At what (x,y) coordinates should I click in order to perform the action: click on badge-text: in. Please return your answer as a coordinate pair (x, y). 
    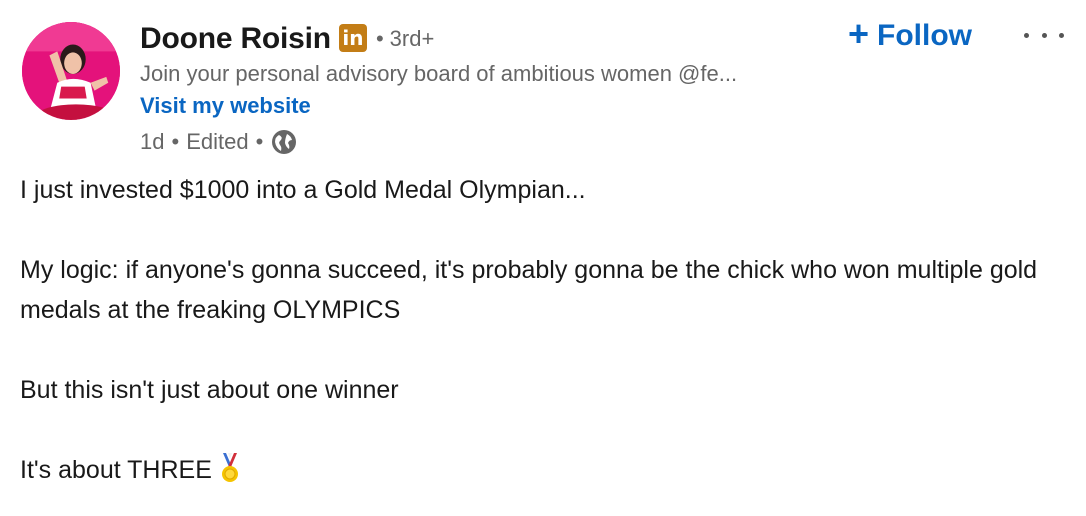
    Looking at the image, I should click on (353, 38).